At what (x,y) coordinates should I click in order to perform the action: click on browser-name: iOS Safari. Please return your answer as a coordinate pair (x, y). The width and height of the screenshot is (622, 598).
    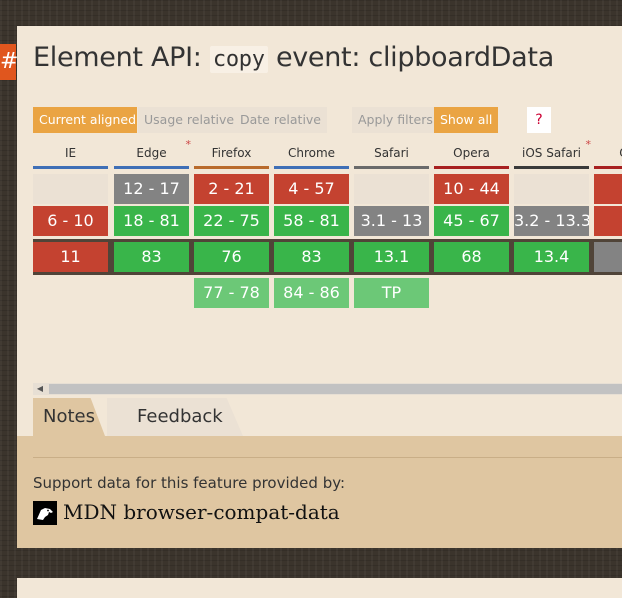
    Looking at the image, I should click on (551, 153).